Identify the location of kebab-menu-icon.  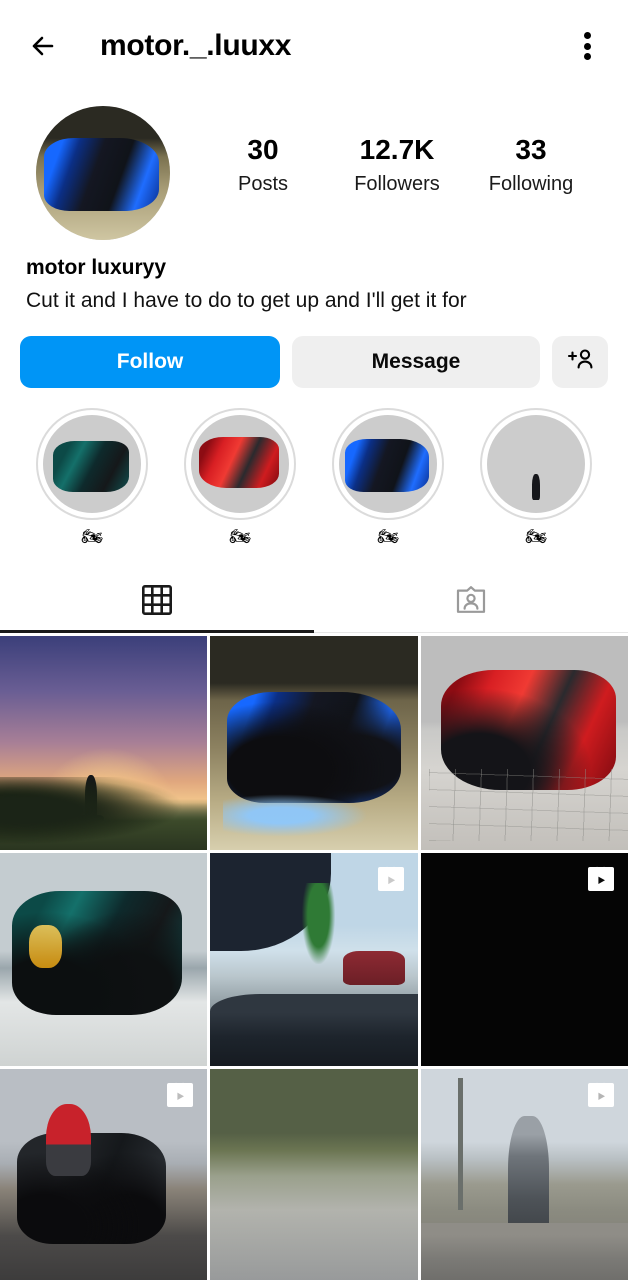
(587, 46).